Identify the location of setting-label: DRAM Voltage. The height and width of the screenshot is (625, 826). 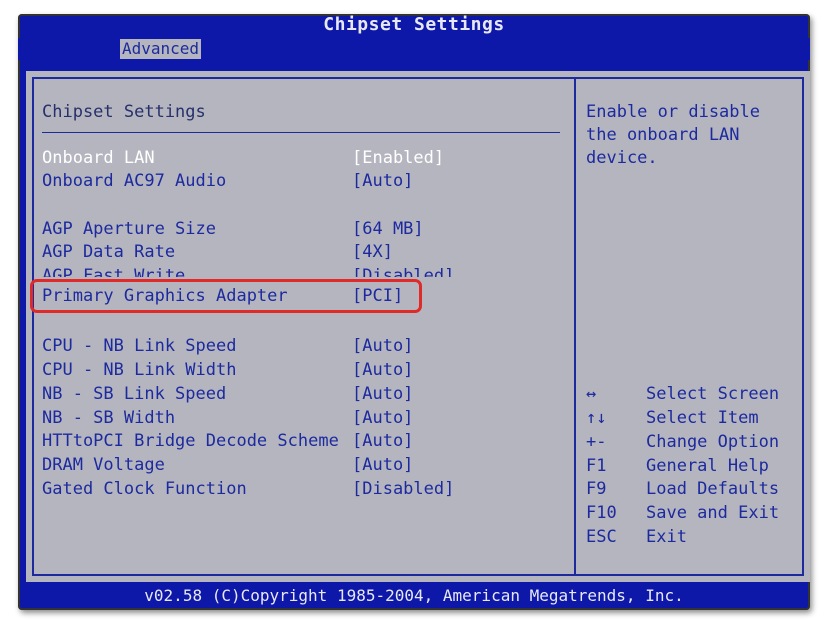
(103, 465).